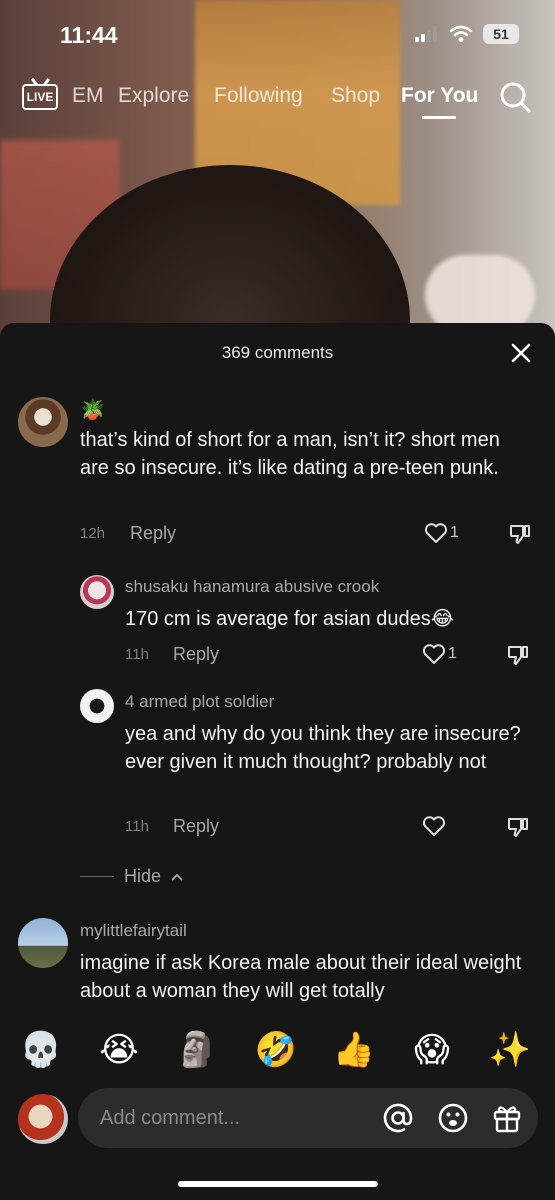 This screenshot has width=555, height=1200. What do you see at coordinates (461, 33) in the screenshot?
I see `wifi-icon` at bounding box center [461, 33].